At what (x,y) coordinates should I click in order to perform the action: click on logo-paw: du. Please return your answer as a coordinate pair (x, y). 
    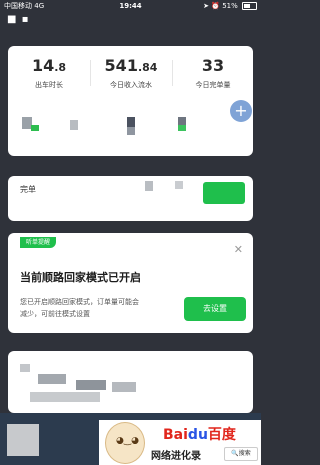
    Looking at the image, I should click on (197, 435).